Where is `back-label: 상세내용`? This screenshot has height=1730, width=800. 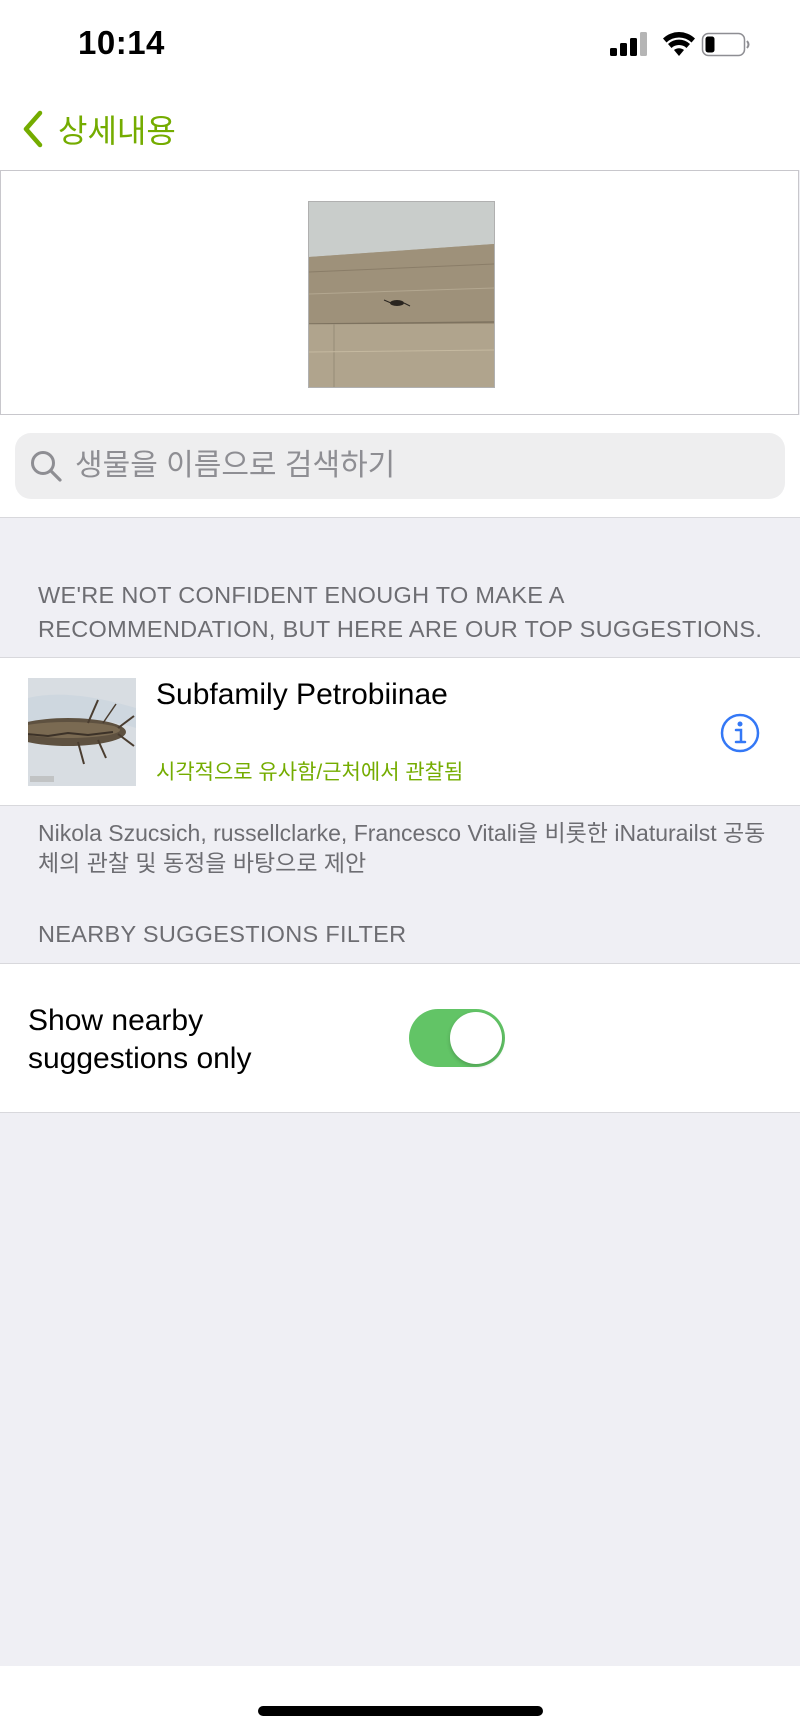 back-label: 상세내용 is located at coordinates (117, 131).